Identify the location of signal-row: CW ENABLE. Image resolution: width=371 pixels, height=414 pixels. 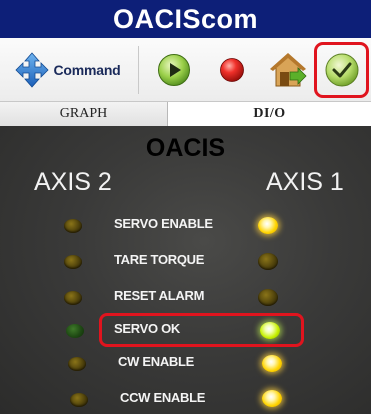
(185, 364).